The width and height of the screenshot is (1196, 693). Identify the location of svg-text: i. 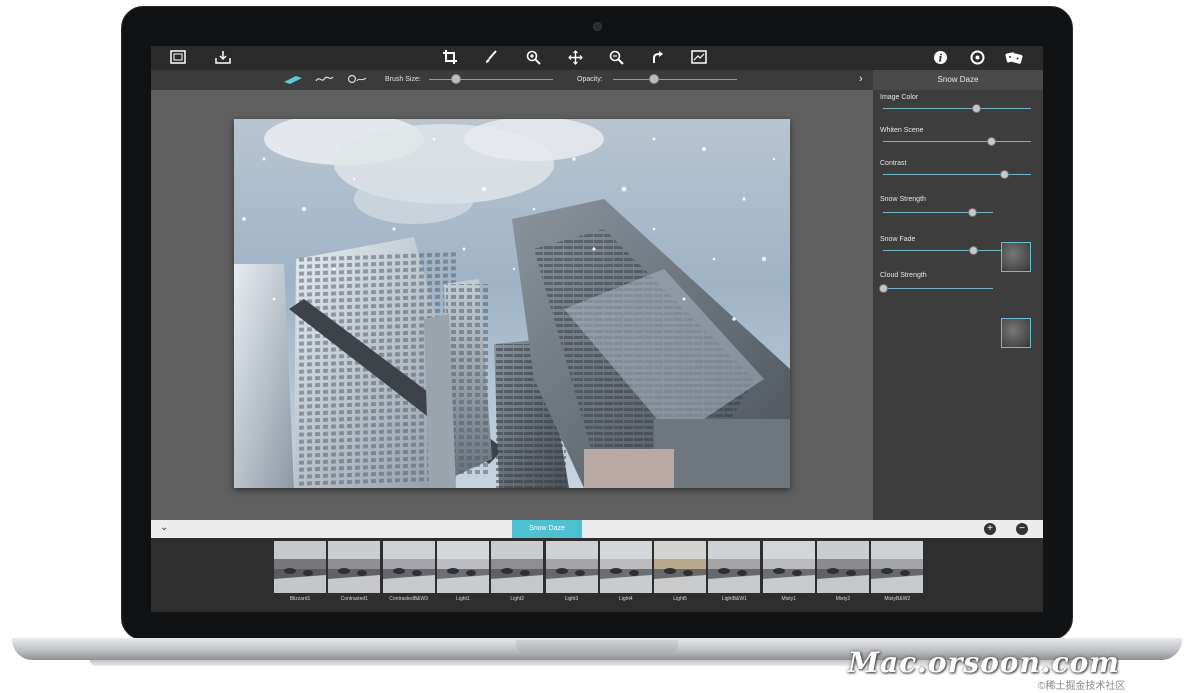
(940, 59).